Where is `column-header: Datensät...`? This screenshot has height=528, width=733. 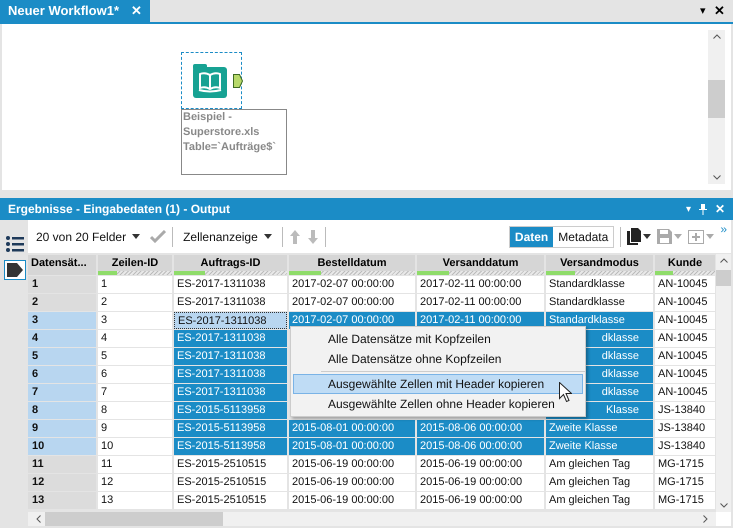 column-header: Datensät... is located at coordinates (62, 265).